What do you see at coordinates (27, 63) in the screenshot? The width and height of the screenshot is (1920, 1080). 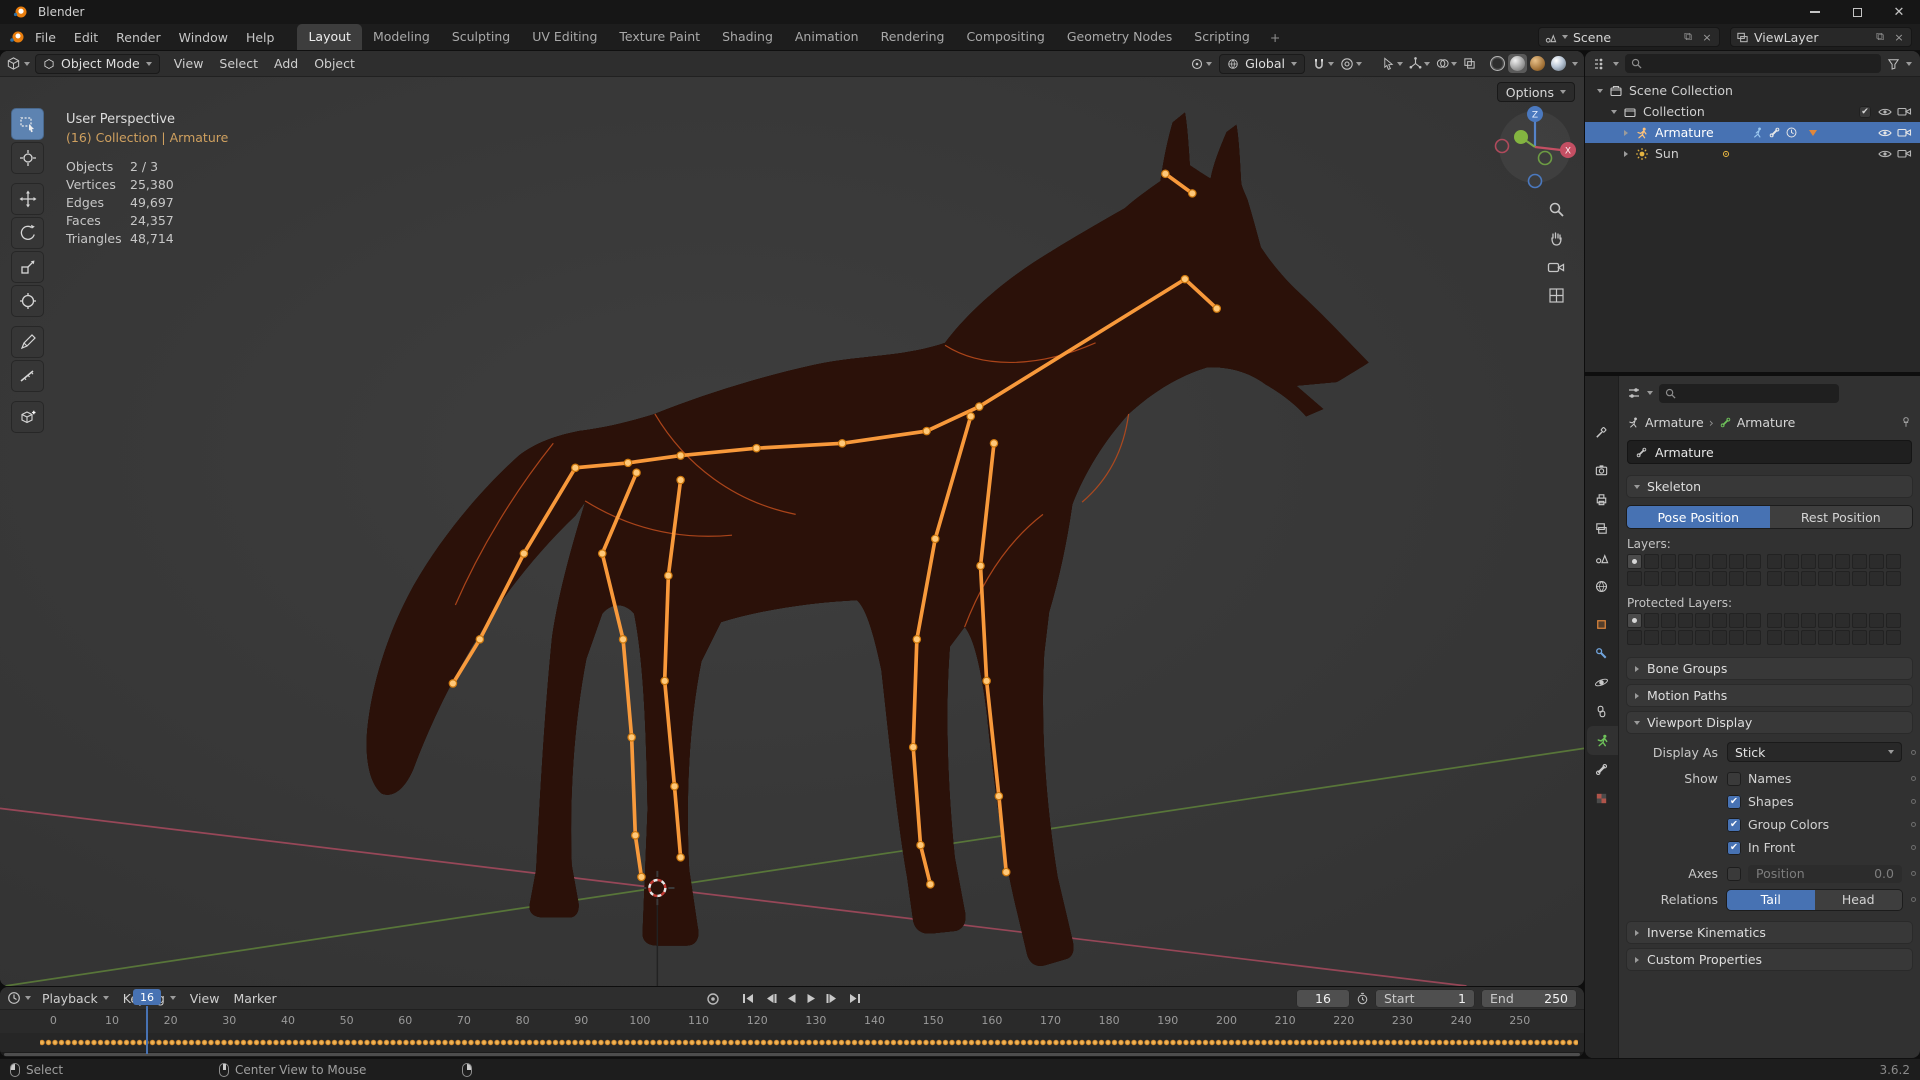 I see `editor-type-caret` at bounding box center [27, 63].